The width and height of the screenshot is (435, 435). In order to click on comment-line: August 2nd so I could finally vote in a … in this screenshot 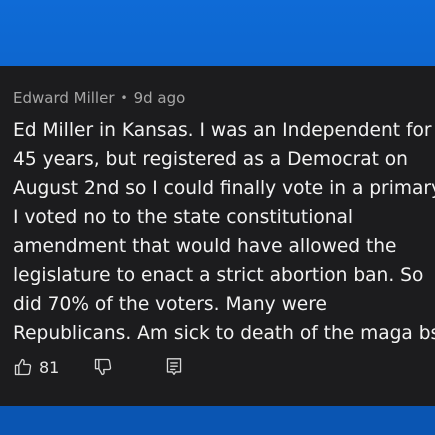, I will do `click(224, 188)`.